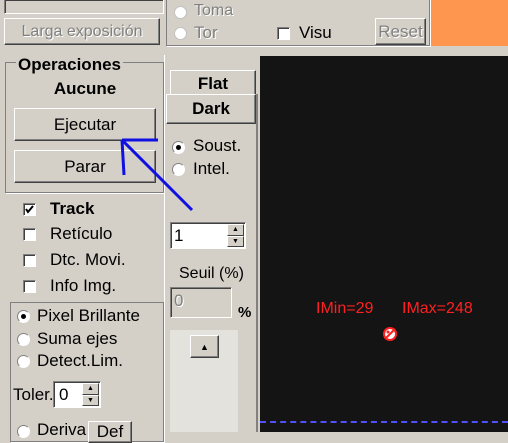 The image size is (508, 443). I want to click on tab-flat-label: Flat, so click(213, 83).